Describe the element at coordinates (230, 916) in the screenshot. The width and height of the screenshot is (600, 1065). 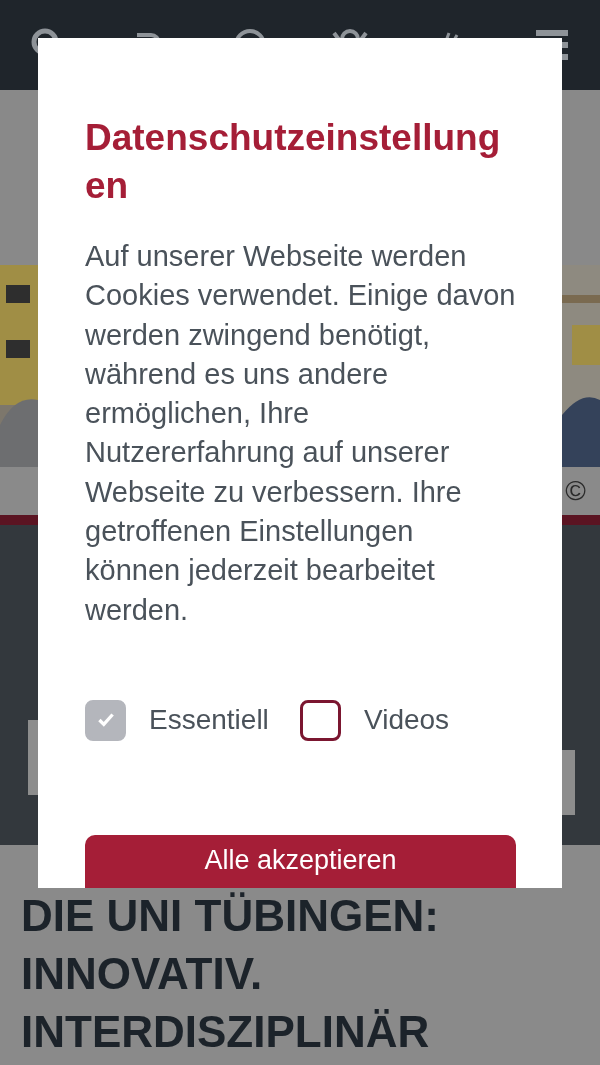
I see `headline: DIE UNI TÜBINGEN:` at that location.